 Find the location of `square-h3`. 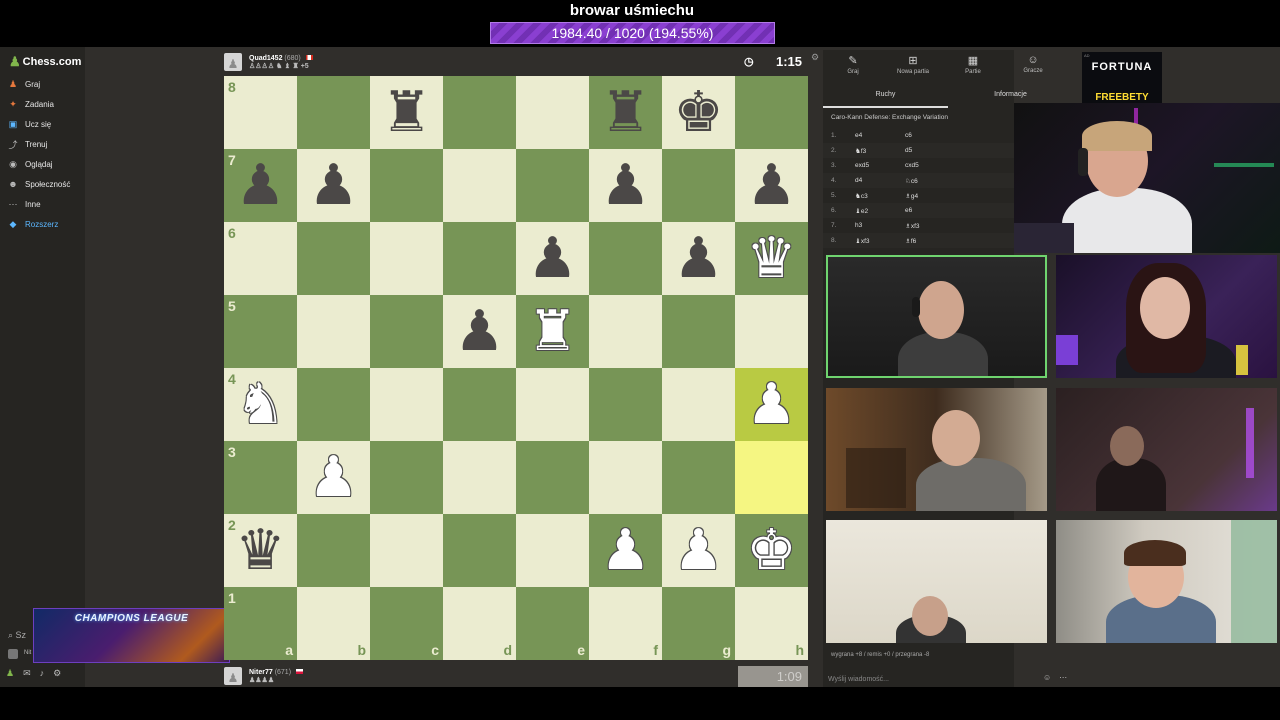

square-h3 is located at coordinates (771, 477).